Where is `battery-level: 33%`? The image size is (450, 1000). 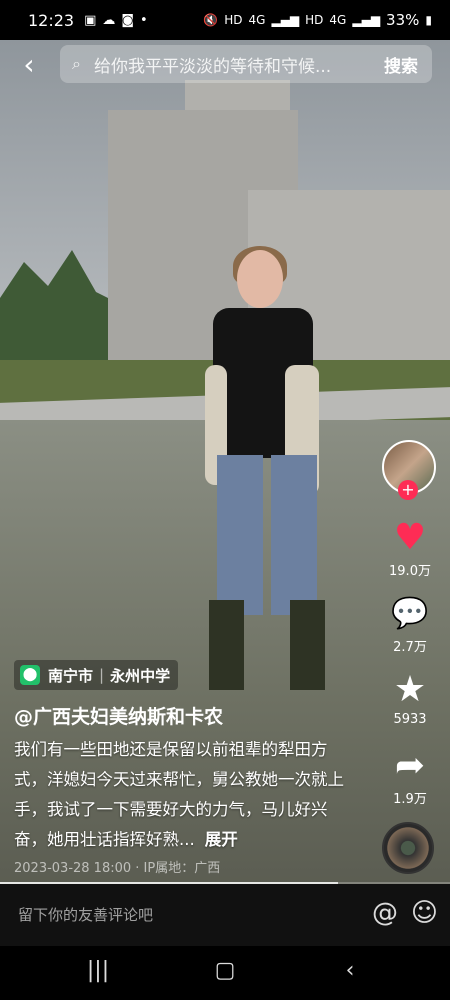 battery-level: 33% is located at coordinates (403, 20).